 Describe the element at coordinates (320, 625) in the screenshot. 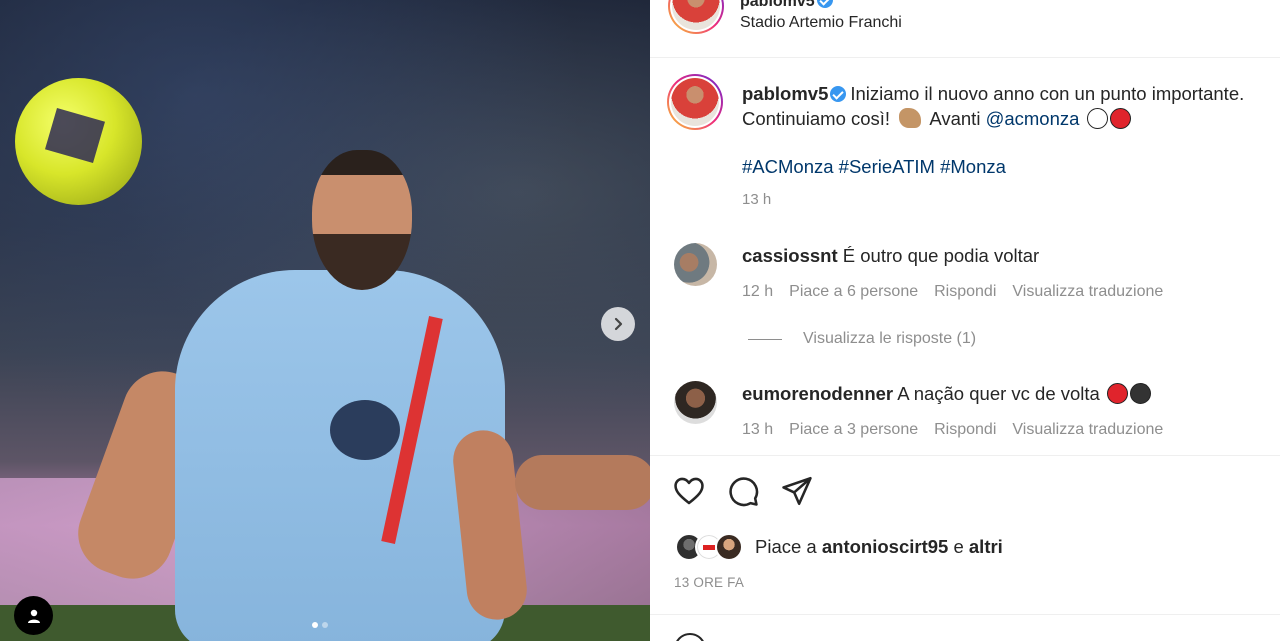

I see `carousel-dots` at that location.